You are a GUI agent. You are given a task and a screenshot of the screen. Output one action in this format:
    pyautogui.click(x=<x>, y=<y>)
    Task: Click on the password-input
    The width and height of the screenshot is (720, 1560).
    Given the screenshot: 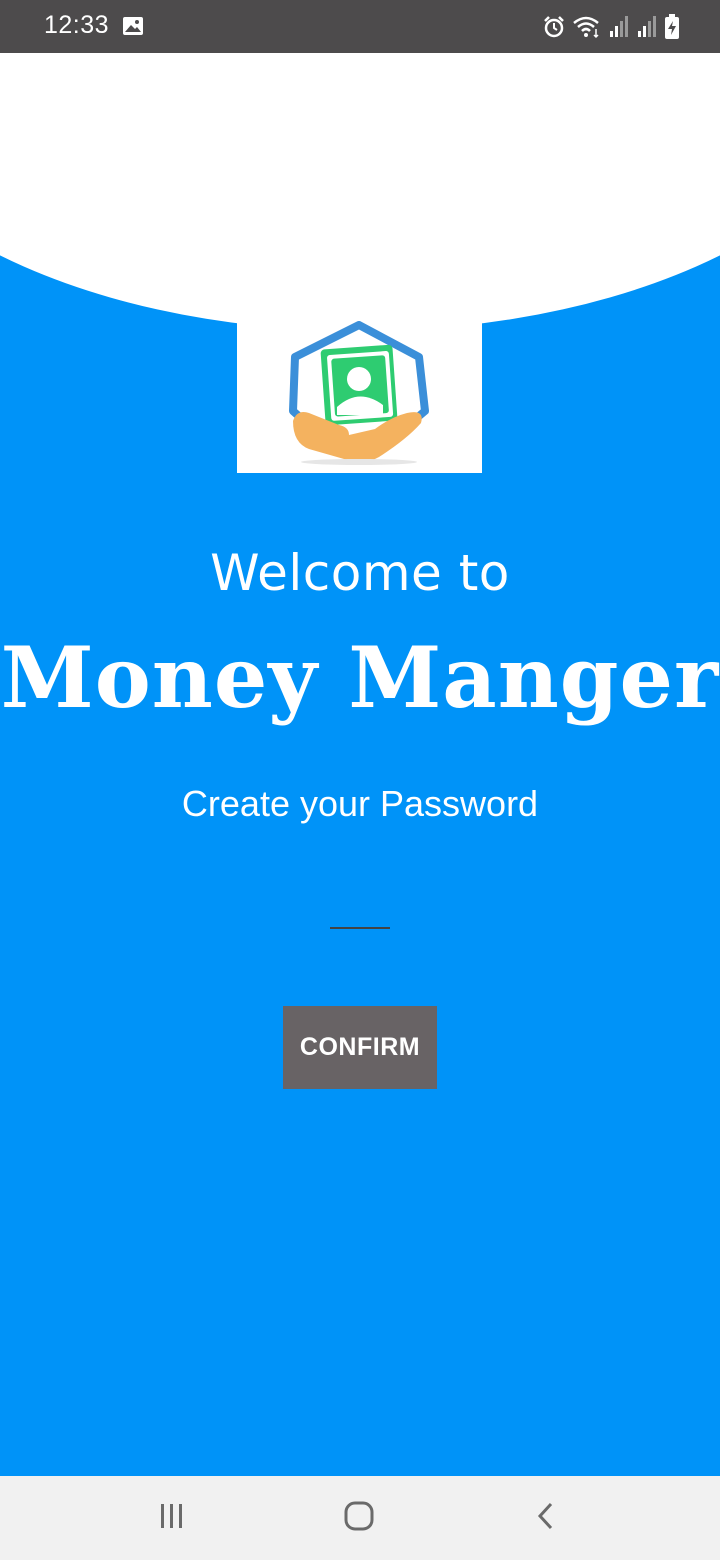 What is the action you would take?
    pyautogui.click(x=360, y=911)
    